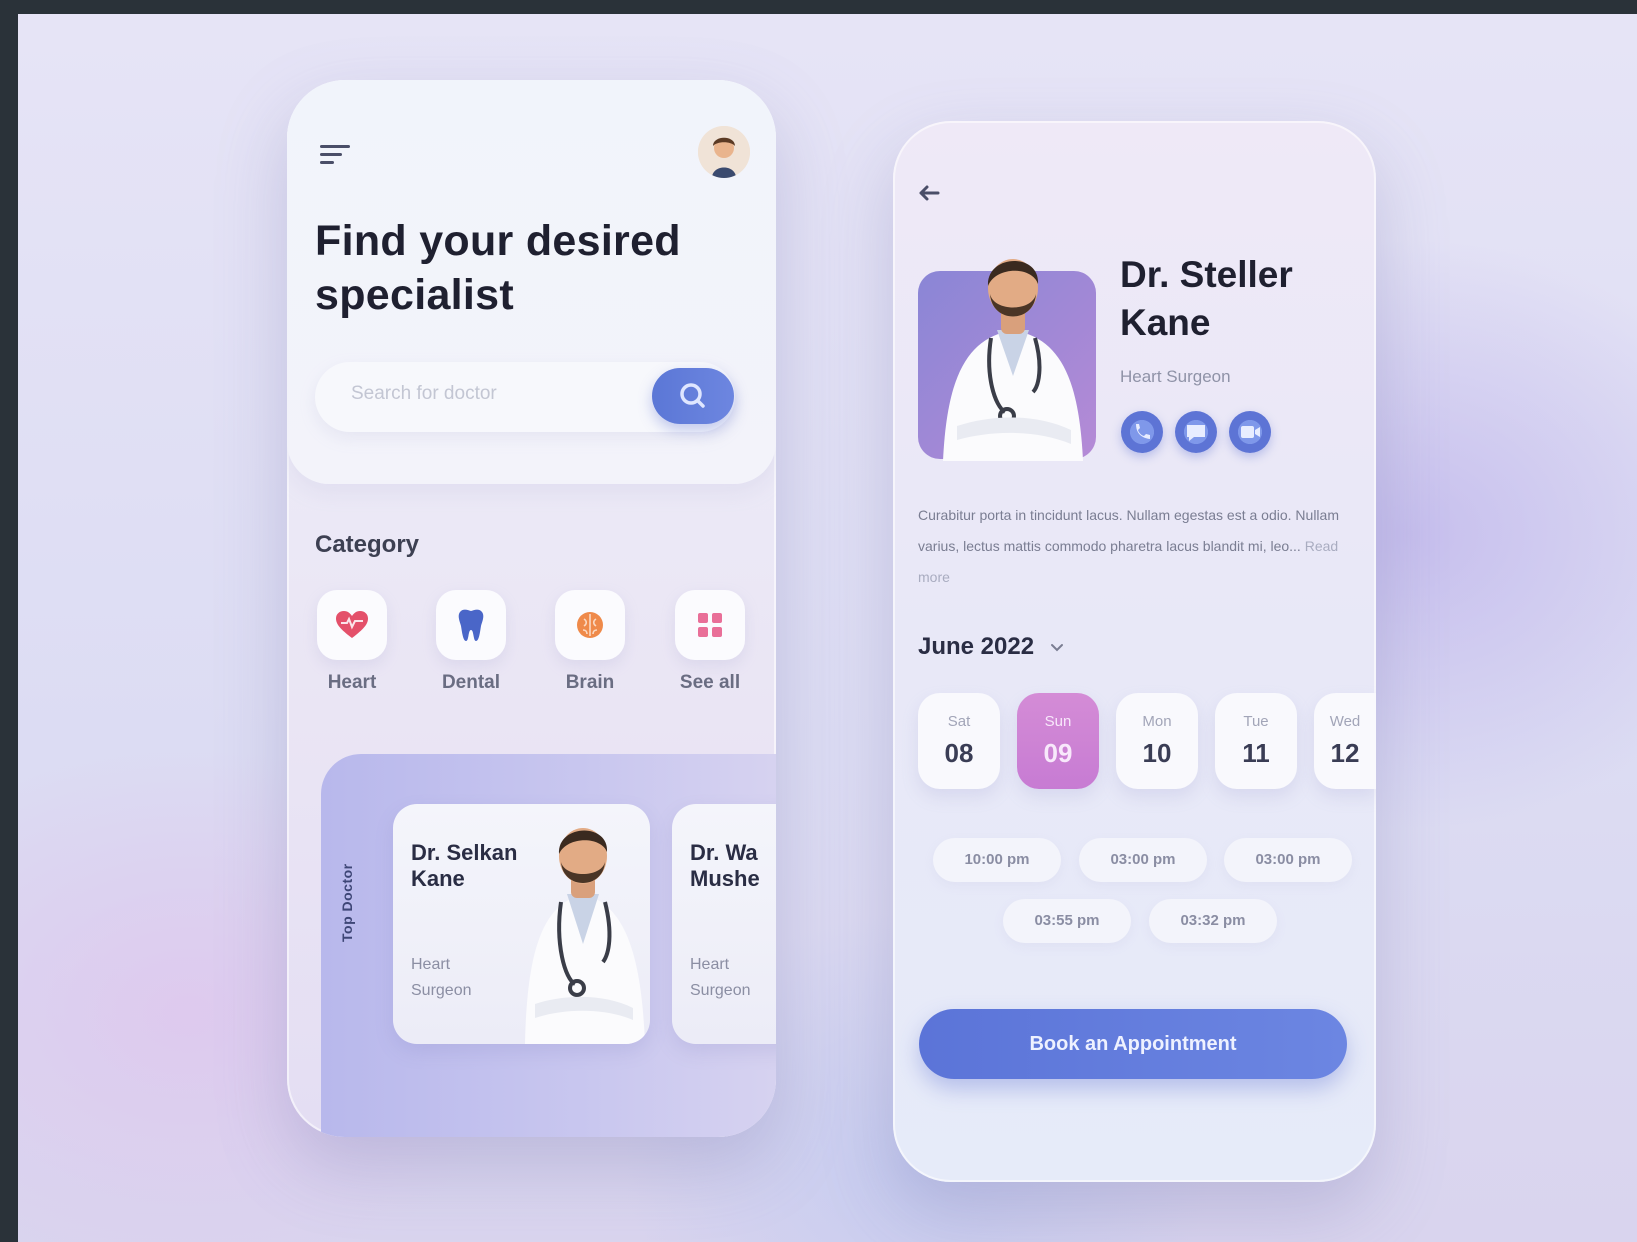  I want to click on phone-icon, so click(1143, 431).